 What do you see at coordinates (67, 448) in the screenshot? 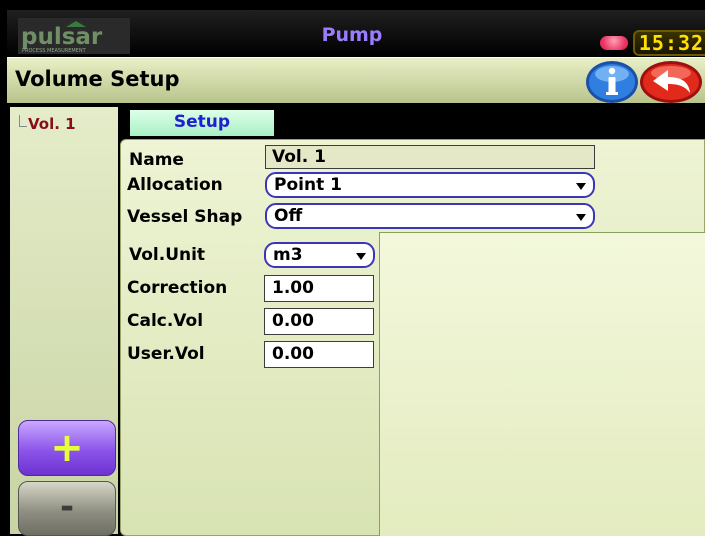
I see `add-volume-button: +` at bounding box center [67, 448].